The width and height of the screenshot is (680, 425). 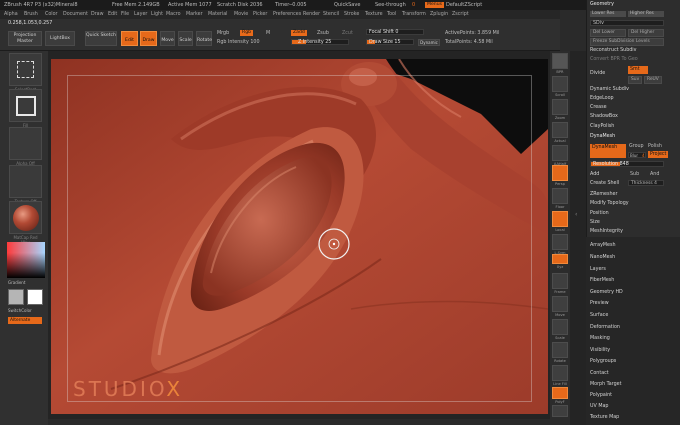 What do you see at coordinates (636, 146) in the screenshot?
I see `group-toggle: Group` at bounding box center [636, 146].